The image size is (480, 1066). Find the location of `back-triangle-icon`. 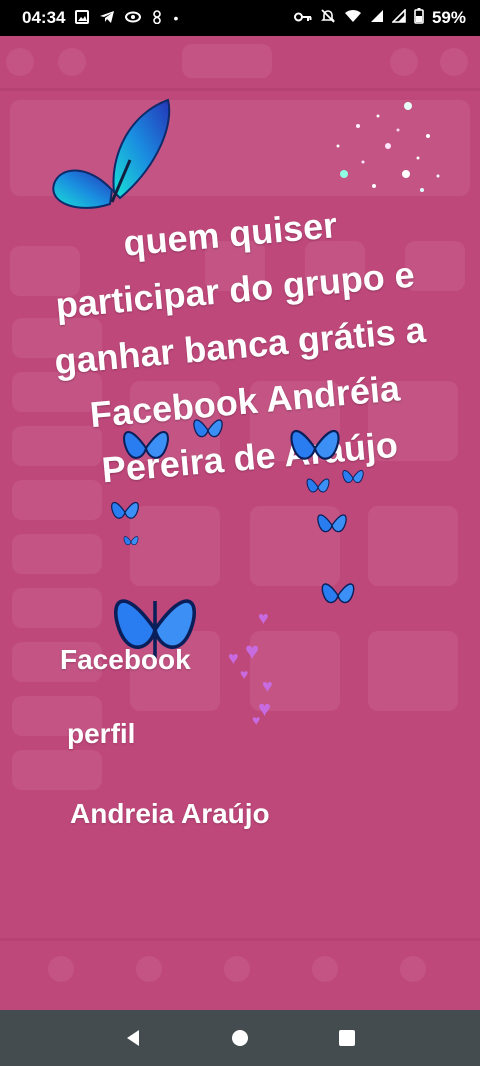

back-triangle-icon is located at coordinates (133, 1038).